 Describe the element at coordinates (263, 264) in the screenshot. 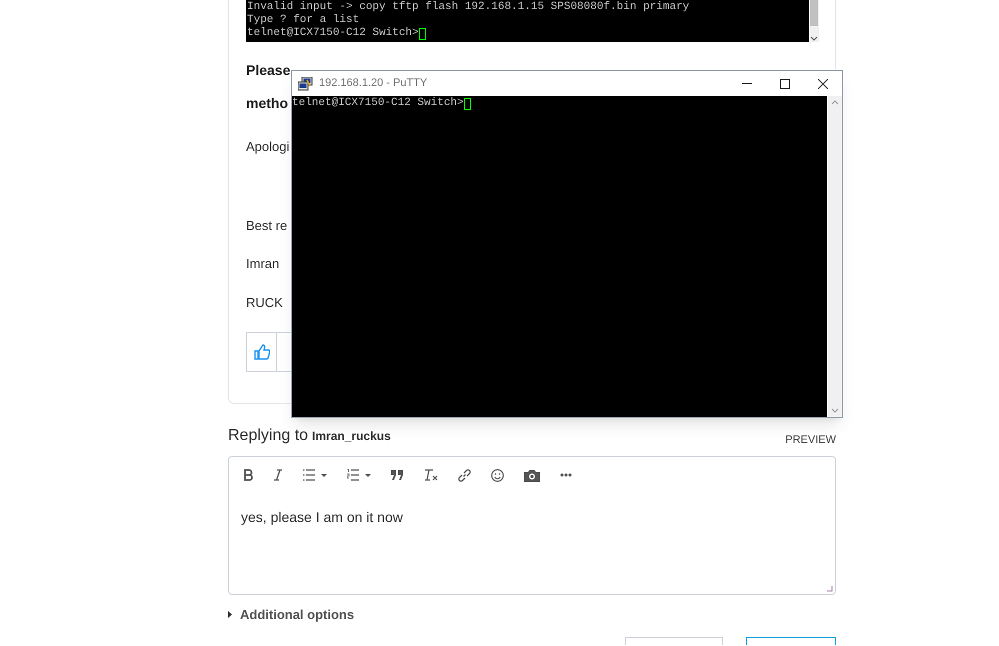

I see `post-text: Imran` at that location.